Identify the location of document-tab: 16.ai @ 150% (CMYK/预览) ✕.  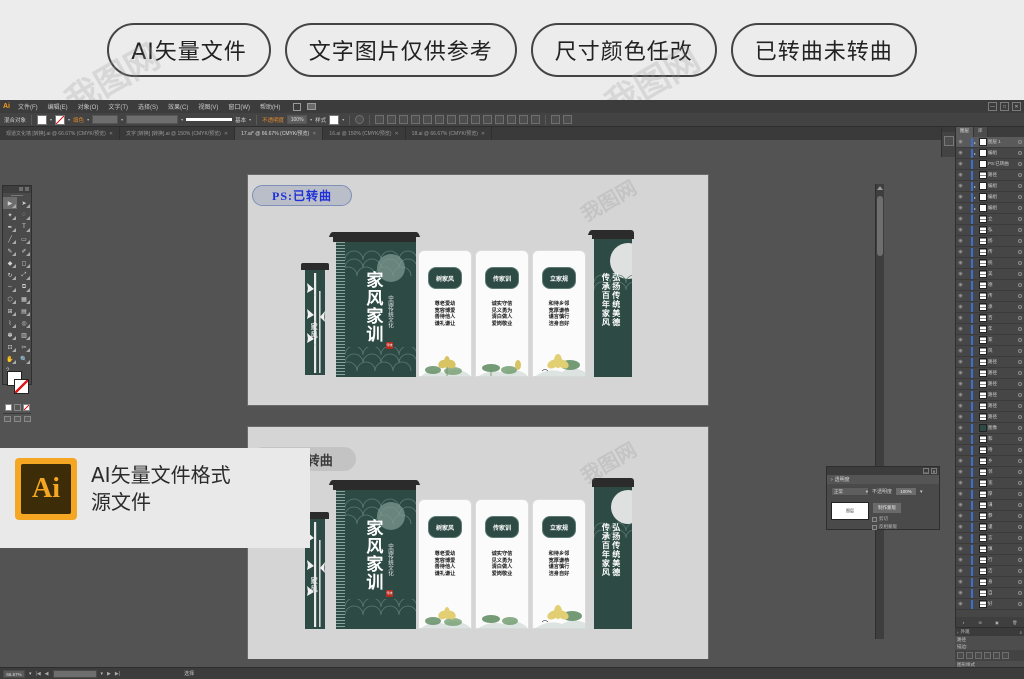
(364, 133).